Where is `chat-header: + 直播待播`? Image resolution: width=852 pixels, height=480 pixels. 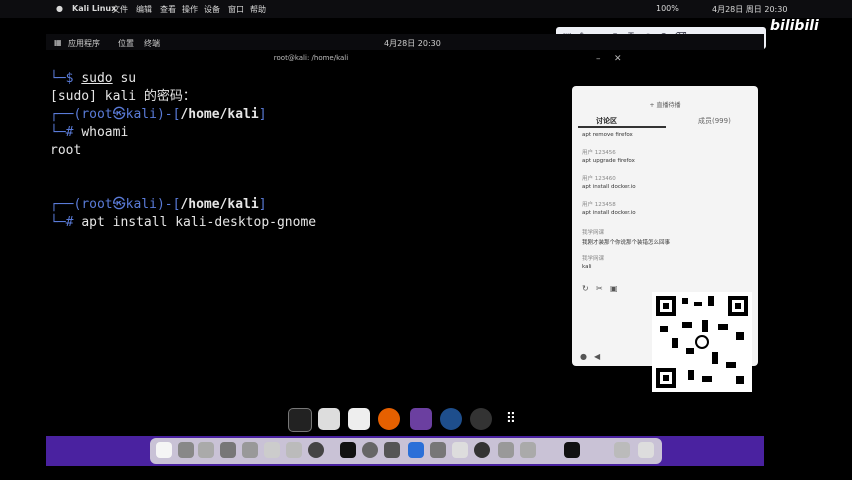 chat-header: + 直播待播 is located at coordinates (665, 104).